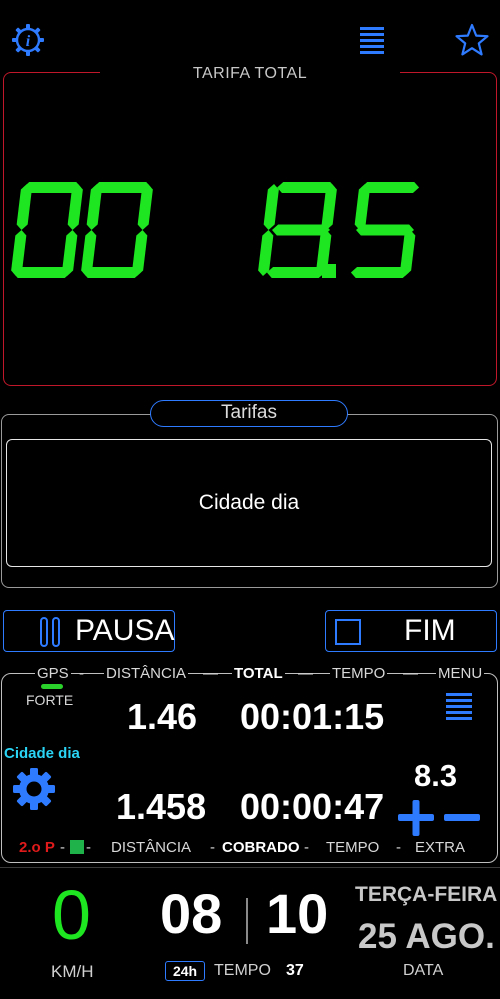  I want to click on speed-value: 0, so click(71, 915).